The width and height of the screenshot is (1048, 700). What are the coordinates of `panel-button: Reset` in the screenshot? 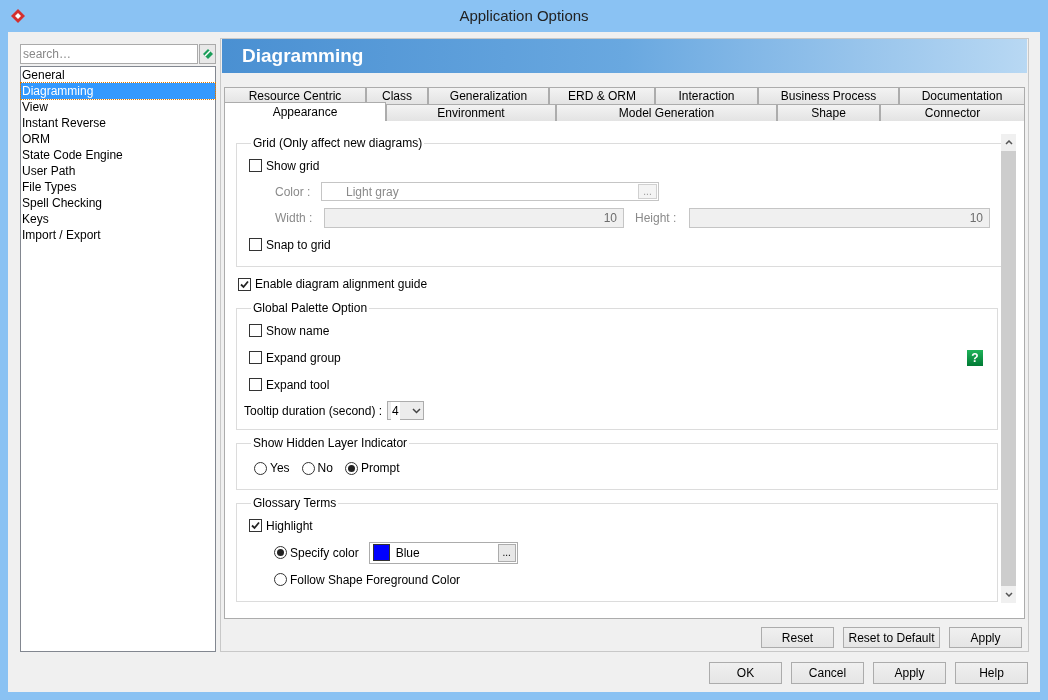 It's located at (797, 637).